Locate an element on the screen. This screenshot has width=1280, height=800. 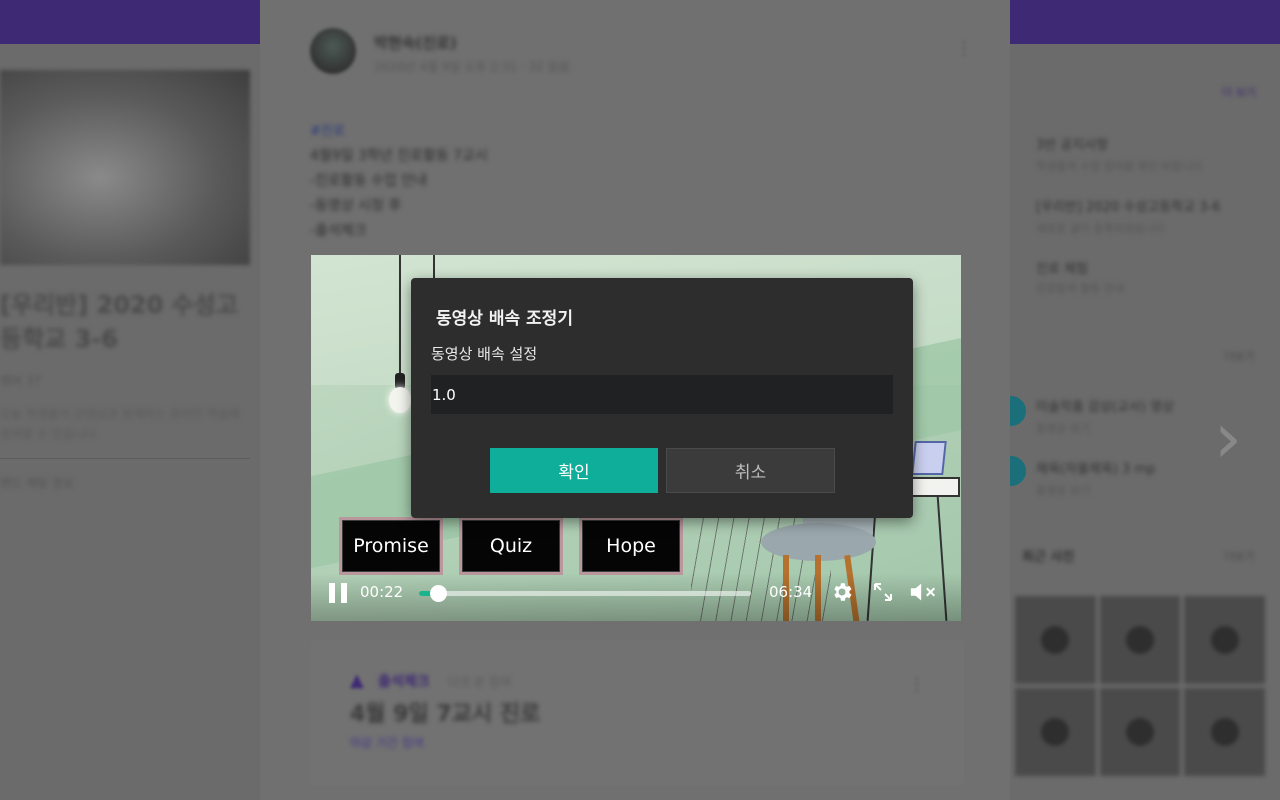
gear-icon is located at coordinates (842, 592).